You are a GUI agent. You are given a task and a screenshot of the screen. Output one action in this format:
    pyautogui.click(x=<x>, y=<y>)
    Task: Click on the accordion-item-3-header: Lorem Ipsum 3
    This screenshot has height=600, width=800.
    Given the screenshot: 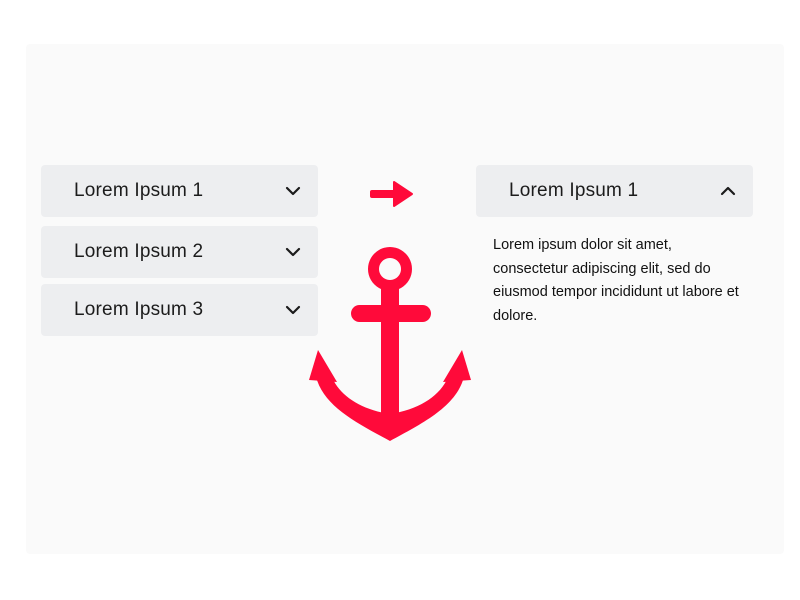 What is the action you would take?
    pyautogui.click(x=179, y=310)
    